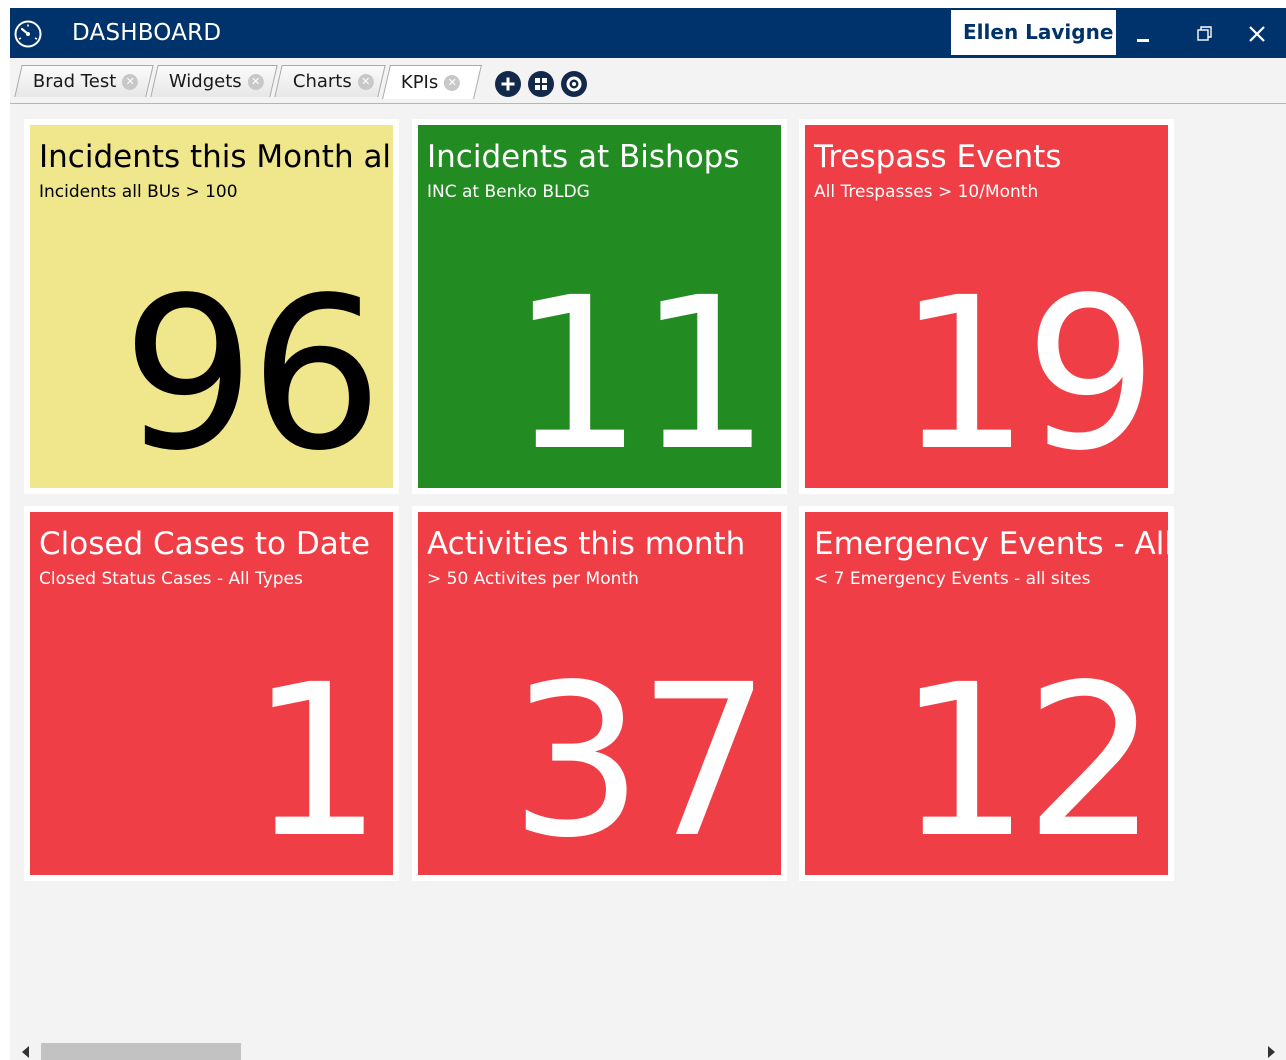  Describe the element at coordinates (926, 192) in the screenshot. I see `tile-subtitle: All Trespasses > 10/Month` at that location.